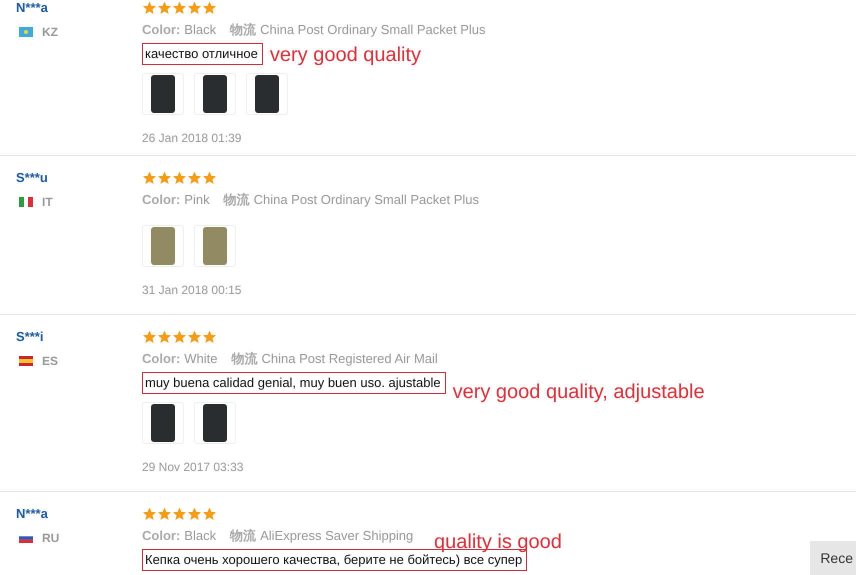 This screenshot has height=575, width=856. Describe the element at coordinates (192, 290) in the screenshot. I see `review-date: 31 Jan 2018 00:15` at that location.